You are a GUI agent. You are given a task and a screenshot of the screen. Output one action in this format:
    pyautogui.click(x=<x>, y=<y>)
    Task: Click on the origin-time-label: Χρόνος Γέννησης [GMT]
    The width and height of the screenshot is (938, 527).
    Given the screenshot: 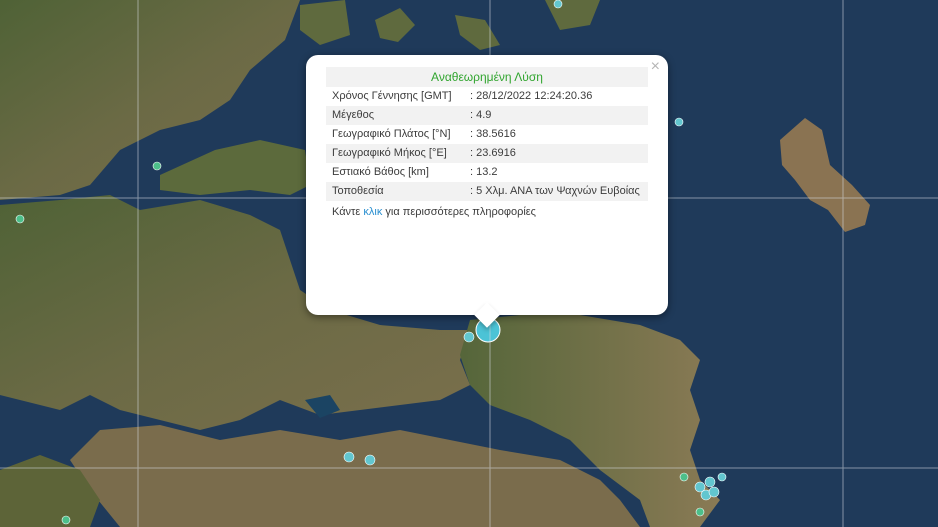 What is the action you would take?
    pyautogui.click(x=392, y=96)
    